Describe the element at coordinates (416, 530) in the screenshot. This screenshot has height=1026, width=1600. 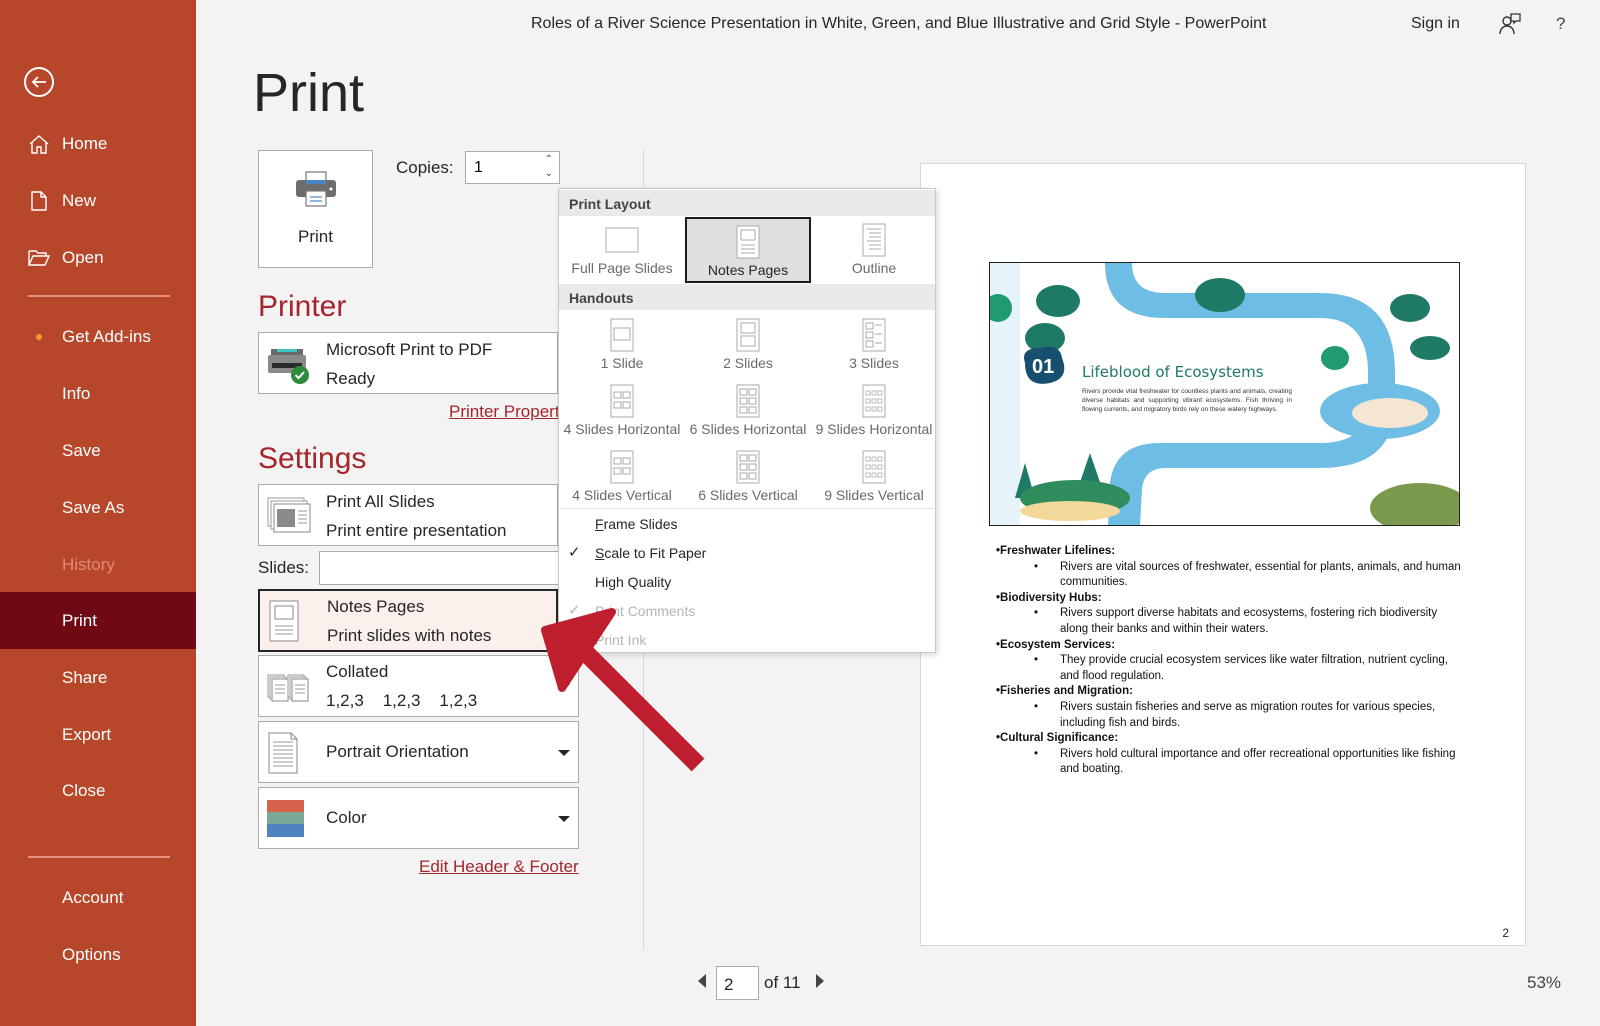
I see `range-subtitle: Print entire presentation` at that location.